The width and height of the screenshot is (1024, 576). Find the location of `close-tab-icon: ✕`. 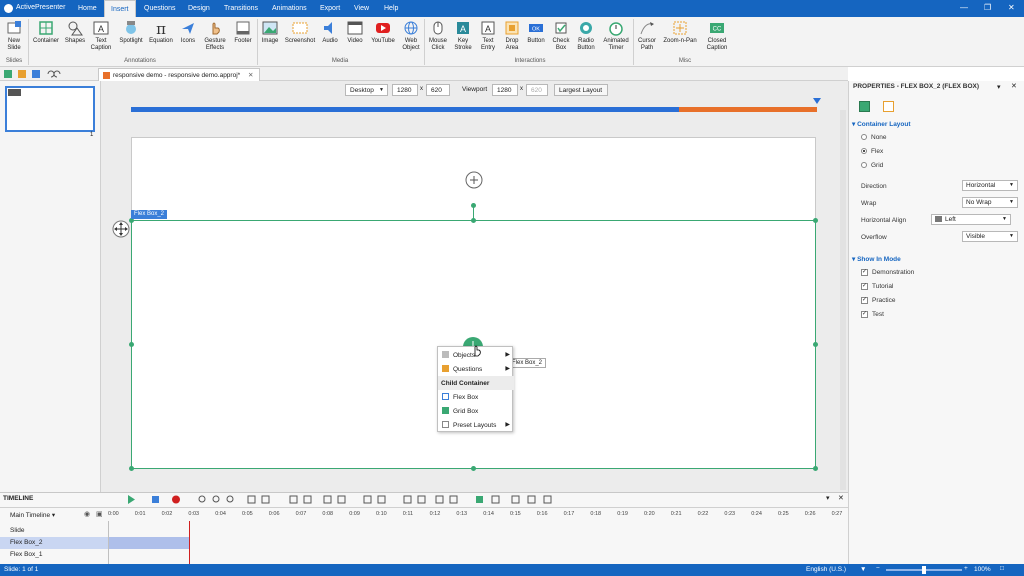

close-tab-icon: ✕ is located at coordinates (250, 75).